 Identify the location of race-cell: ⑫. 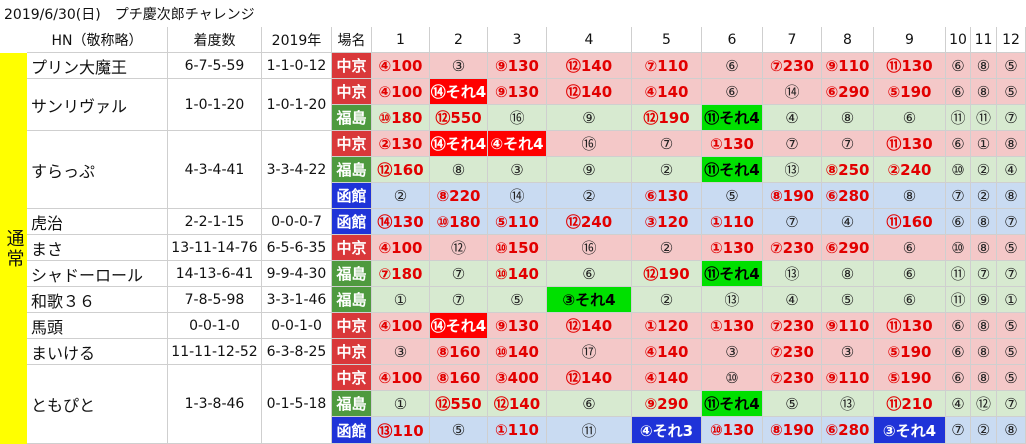
(984, 404).